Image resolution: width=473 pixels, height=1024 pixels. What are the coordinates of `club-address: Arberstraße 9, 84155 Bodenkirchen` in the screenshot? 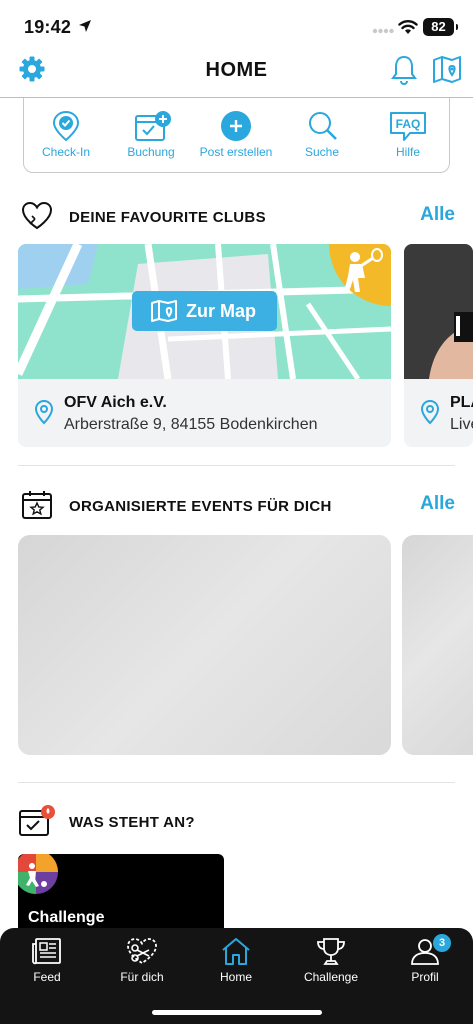 It's located at (191, 424).